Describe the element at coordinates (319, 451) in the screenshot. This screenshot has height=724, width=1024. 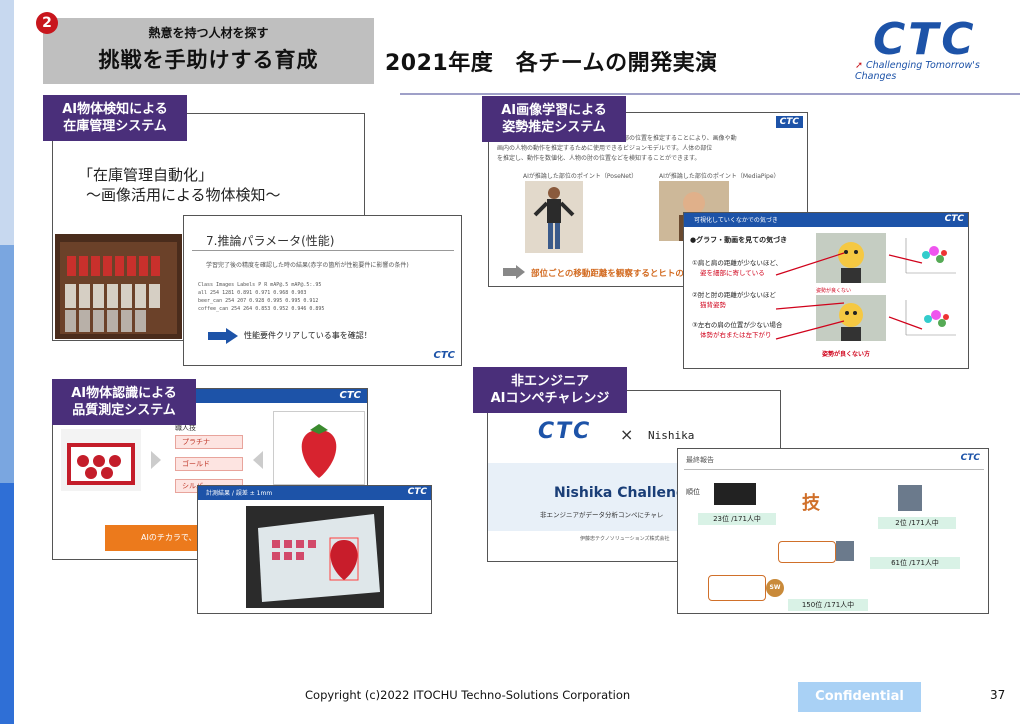
I see `strawberry-icon` at that location.